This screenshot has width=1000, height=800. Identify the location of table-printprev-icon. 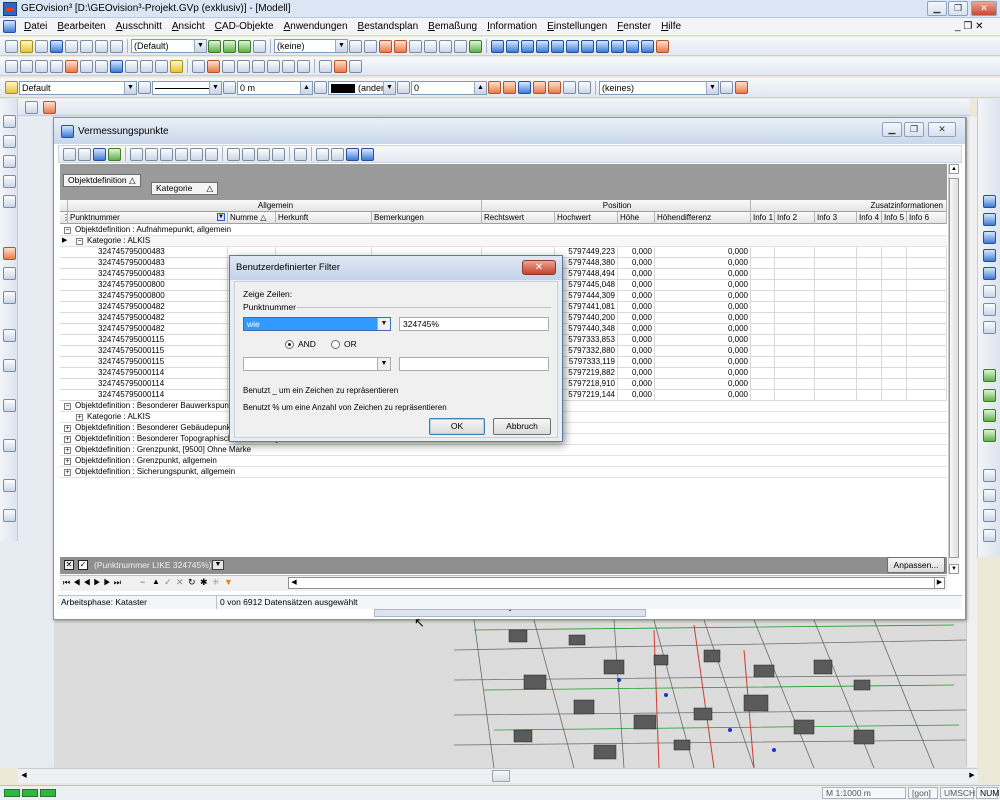
(337, 154).